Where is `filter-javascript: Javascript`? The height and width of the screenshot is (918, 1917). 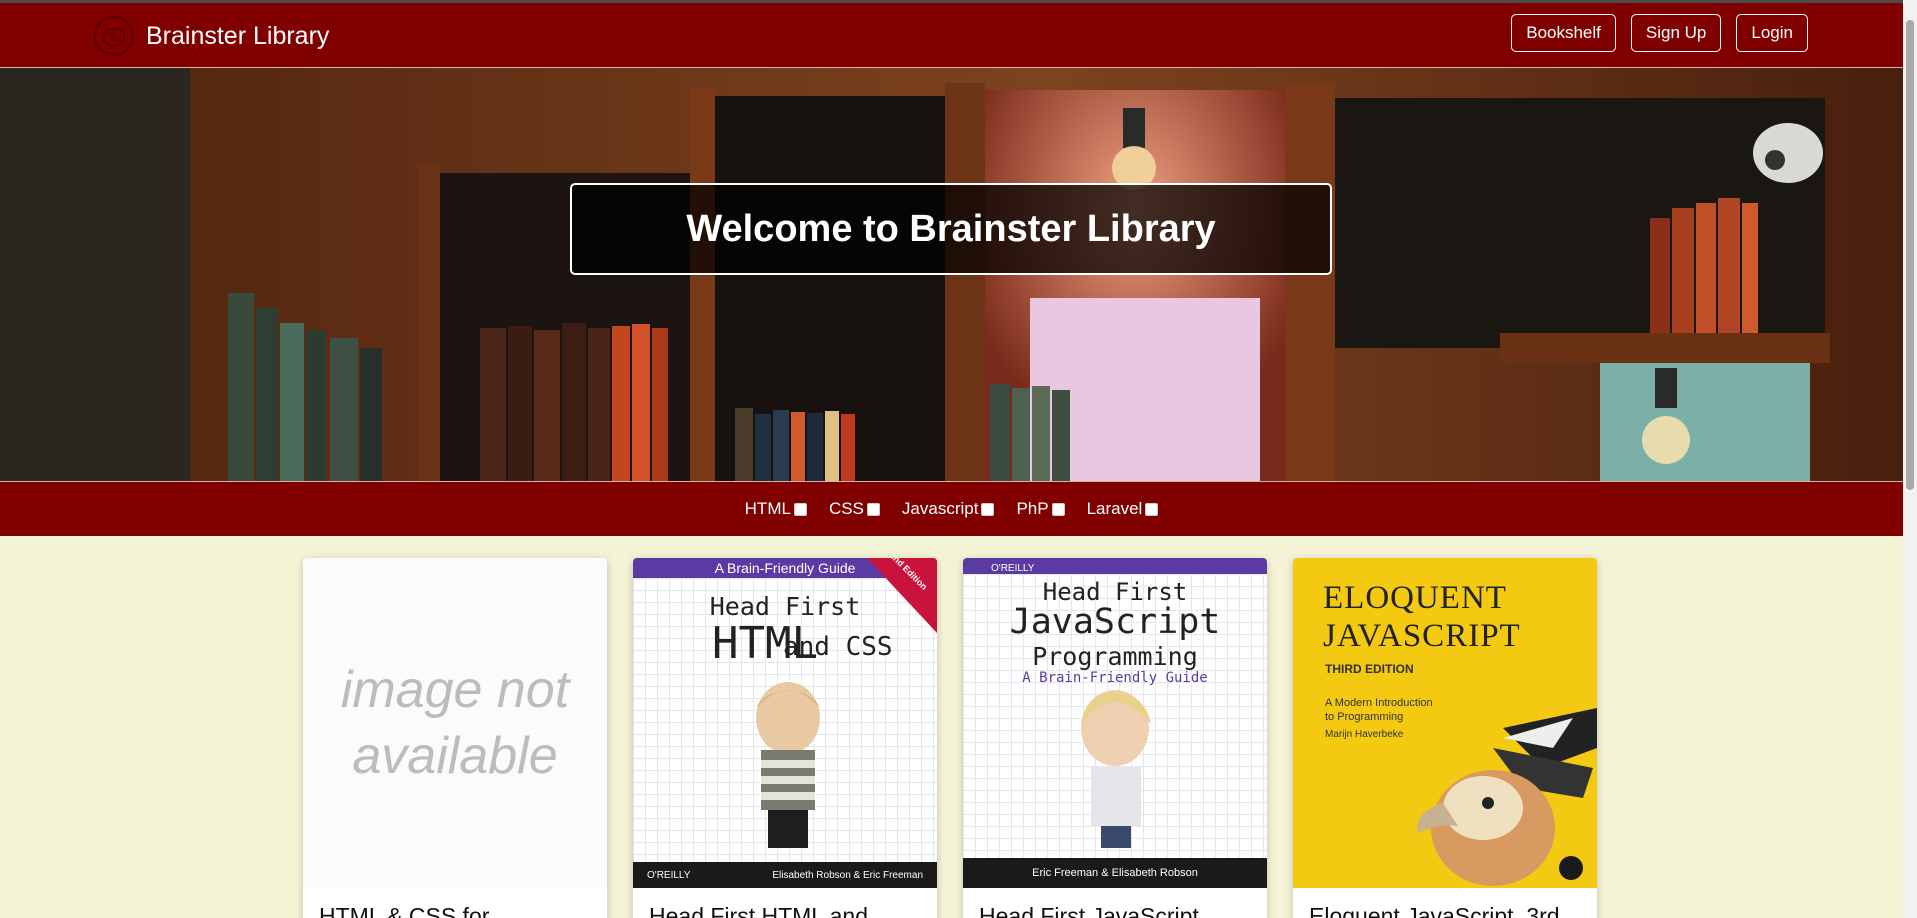 filter-javascript: Javascript is located at coordinates (948, 509).